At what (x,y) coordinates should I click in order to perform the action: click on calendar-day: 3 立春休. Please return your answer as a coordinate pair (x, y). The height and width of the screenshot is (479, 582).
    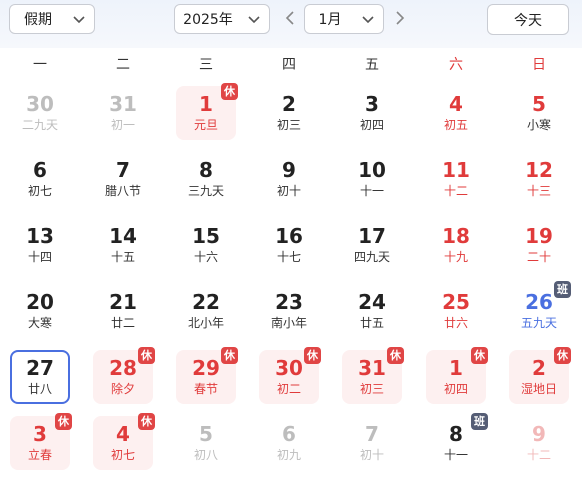
    Looking at the image, I should click on (41, 441).